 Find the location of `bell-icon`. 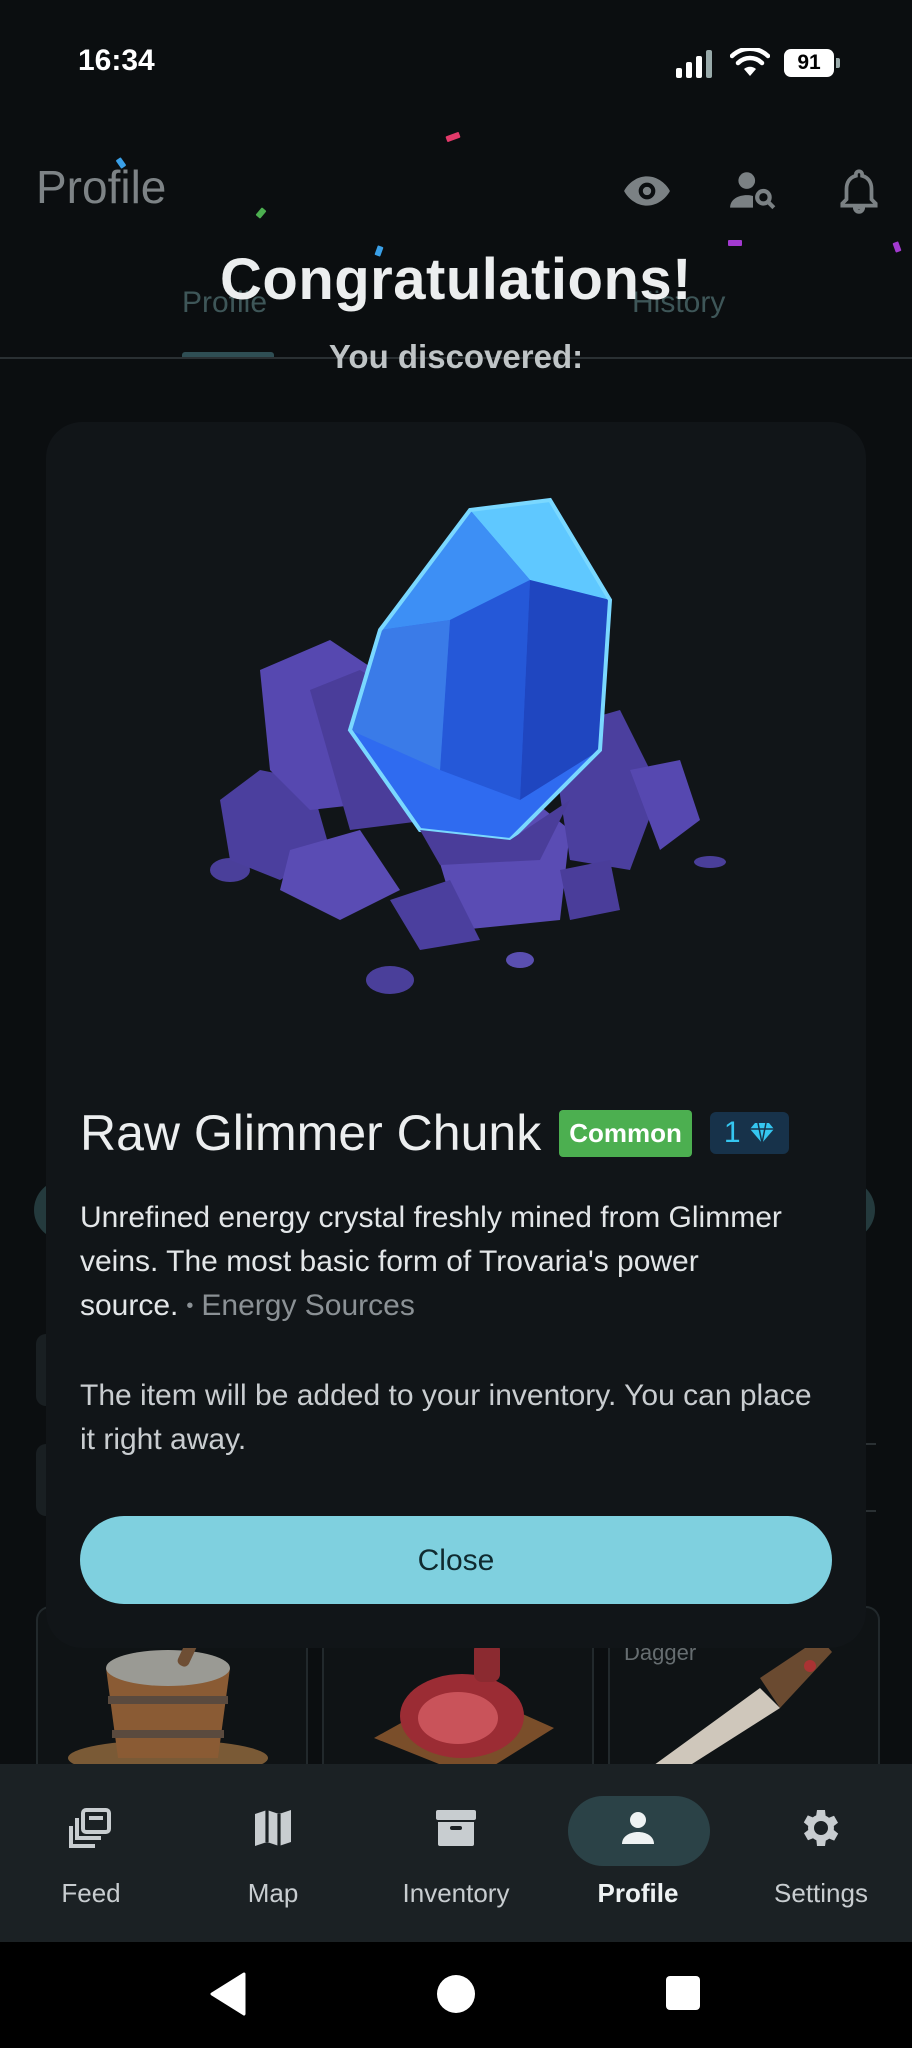

bell-icon is located at coordinates (859, 191).